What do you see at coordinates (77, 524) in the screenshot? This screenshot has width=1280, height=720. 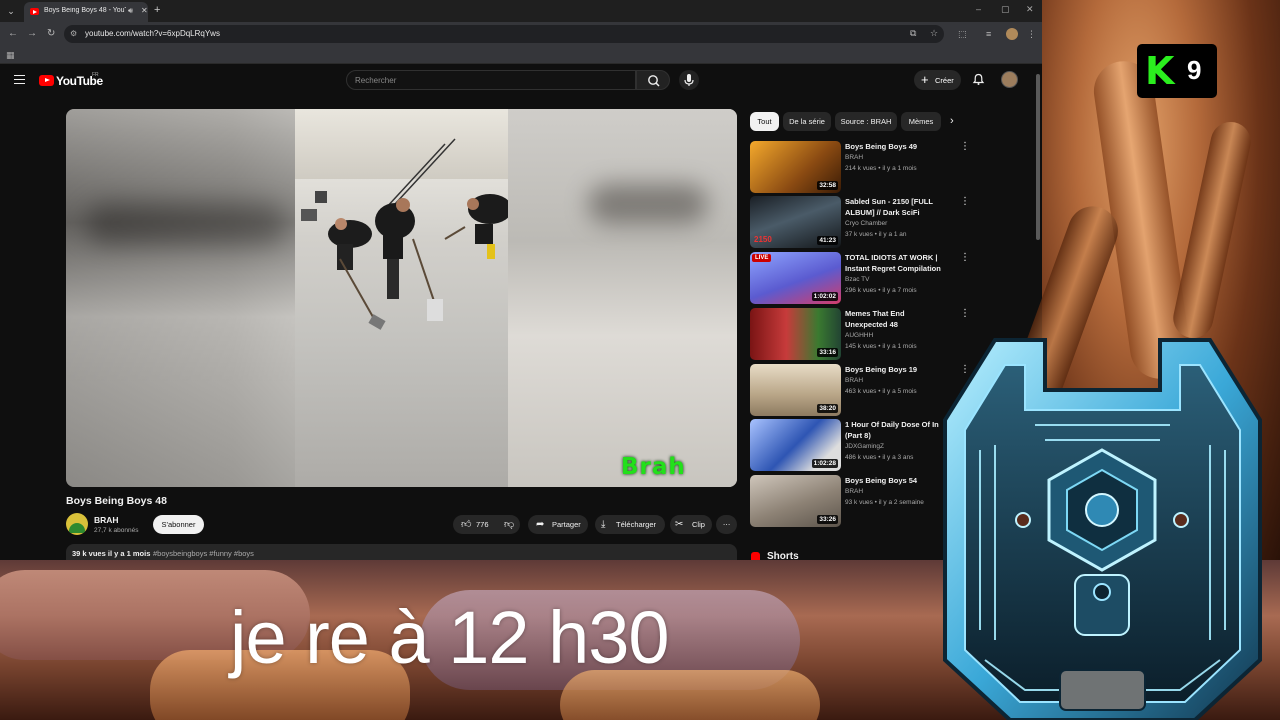 I see `channel-avatar` at bounding box center [77, 524].